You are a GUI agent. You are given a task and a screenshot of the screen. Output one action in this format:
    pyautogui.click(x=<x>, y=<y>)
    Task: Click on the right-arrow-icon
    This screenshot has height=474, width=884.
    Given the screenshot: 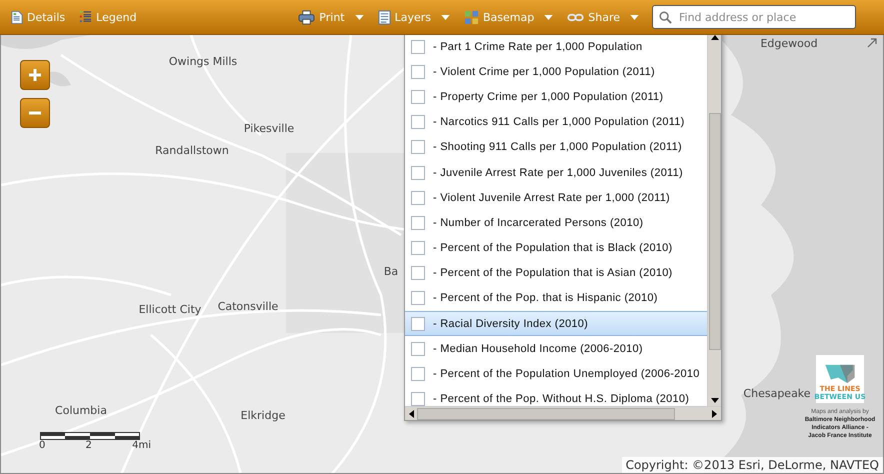 What is the action you would take?
    pyautogui.click(x=714, y=414)
    